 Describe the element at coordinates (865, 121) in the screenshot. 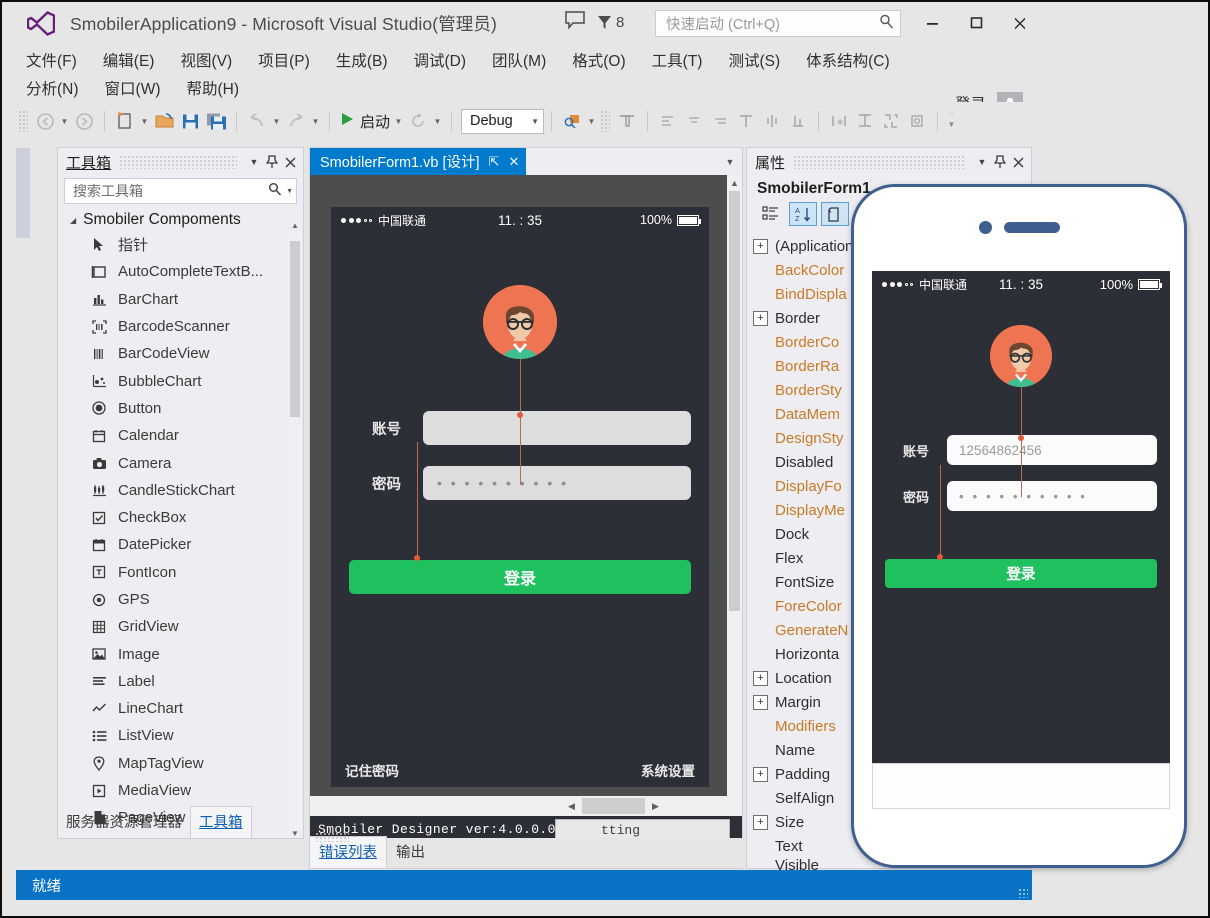

I see `center-vertically-icon` at that location.